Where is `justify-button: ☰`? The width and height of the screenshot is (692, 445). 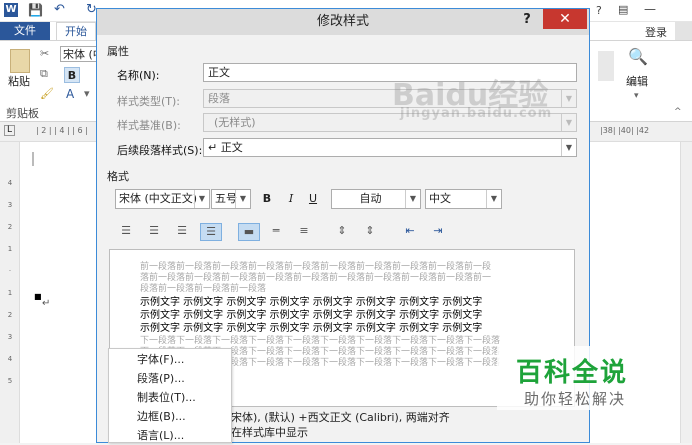 justify-button: ☰ is located at coordinates (211, 232).